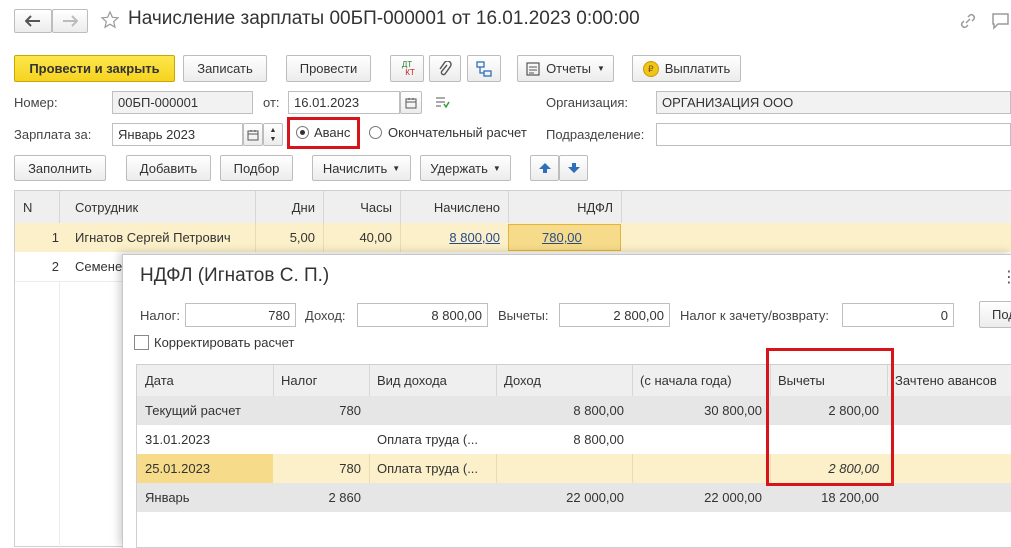 This screenshot has height=548, width=1011. Describe the element at coordinates (850, 497) in the screenshot. I see `deductions-cell: 18 200,00` at that location.